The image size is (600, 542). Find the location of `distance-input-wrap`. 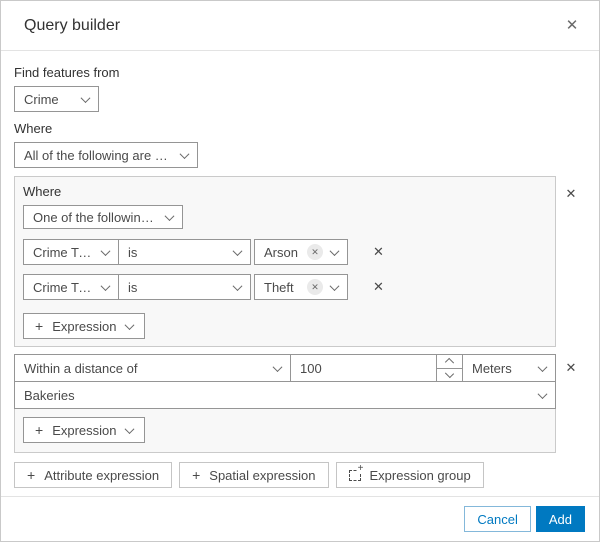

distance-input-wrap is located at coordinates (377, 368).